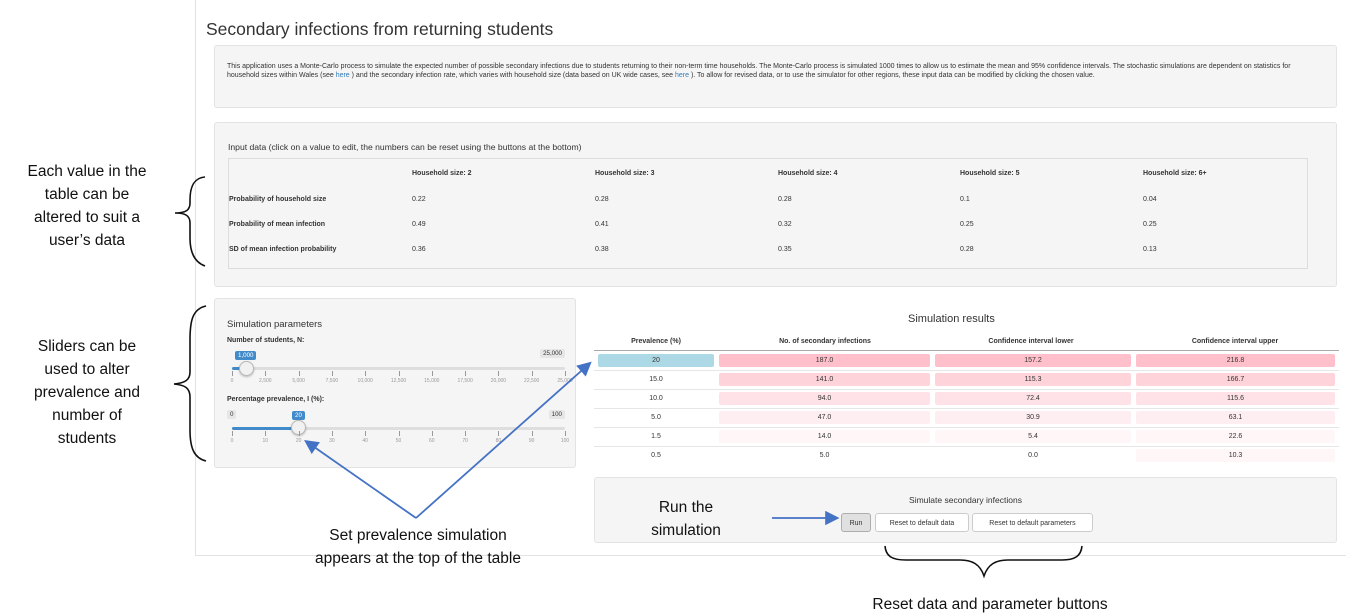 The width and height of the screenshot is (1346, 616). I want to click on reset-brace-icon, so click(983, 562).